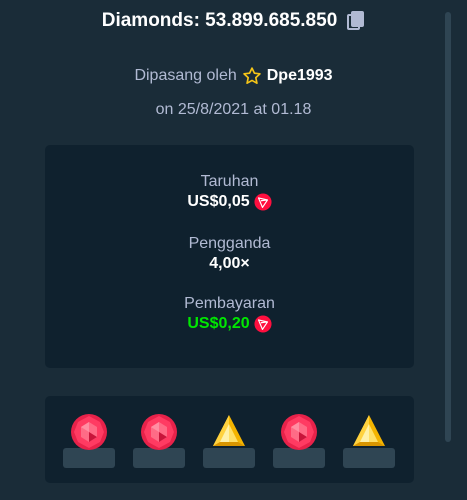 The height and width of the screenshot is (500, 467). What do you see at coordinates (356, 21) in the screenshot?
I see `copy-icon` at bounding box center [356, 21].